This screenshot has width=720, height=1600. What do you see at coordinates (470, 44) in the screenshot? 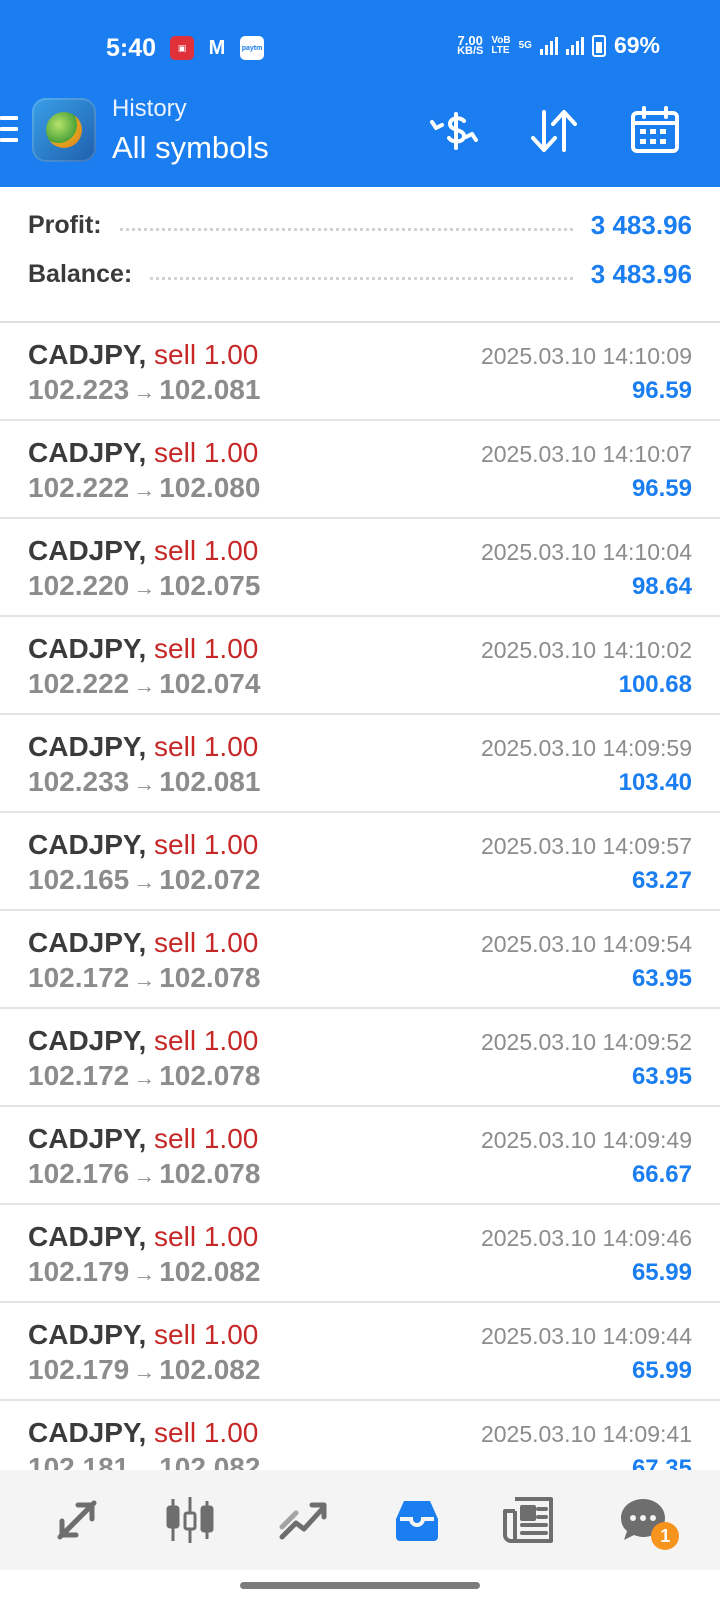
I see `net-speed: 7.00 KB/S` at bounding box center [470, 44].